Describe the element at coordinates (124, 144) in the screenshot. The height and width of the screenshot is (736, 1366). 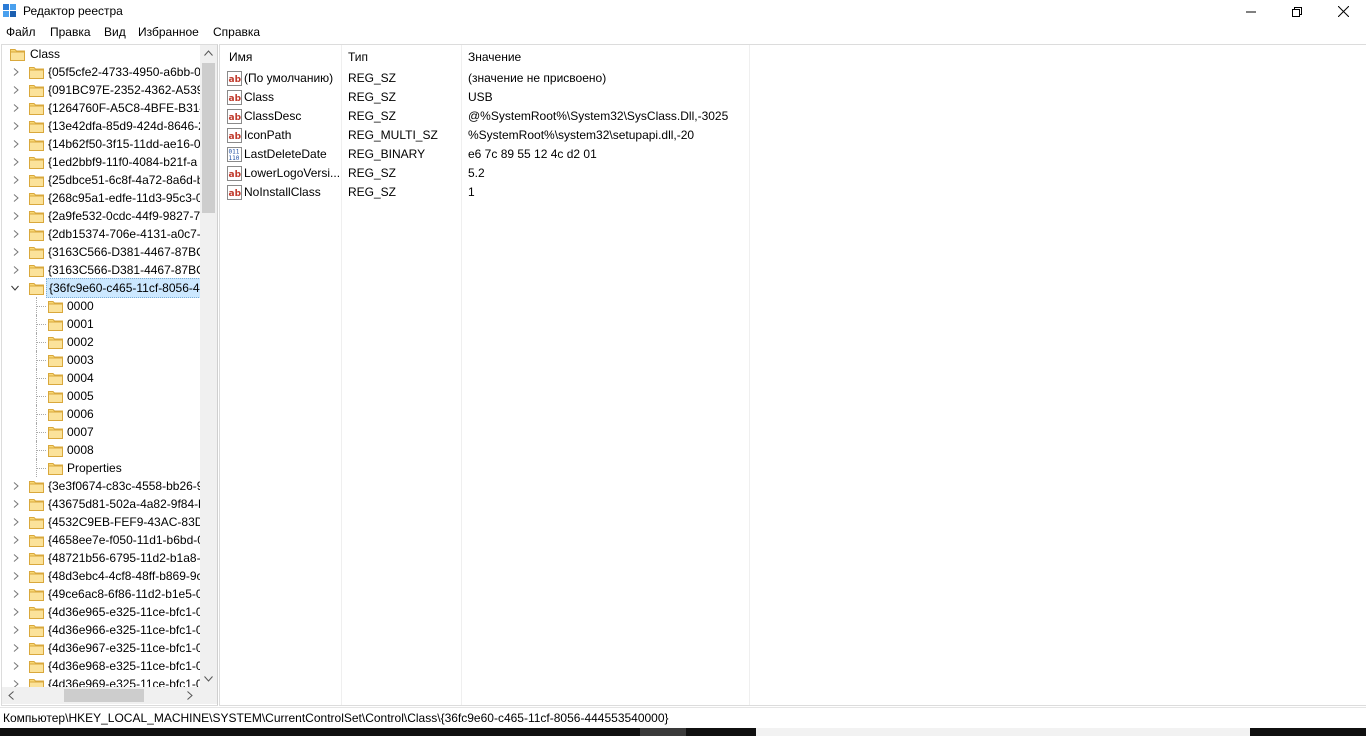
I see `tree-node-label: {14b62f50-3f15-11dd-ae16-0` at that location.